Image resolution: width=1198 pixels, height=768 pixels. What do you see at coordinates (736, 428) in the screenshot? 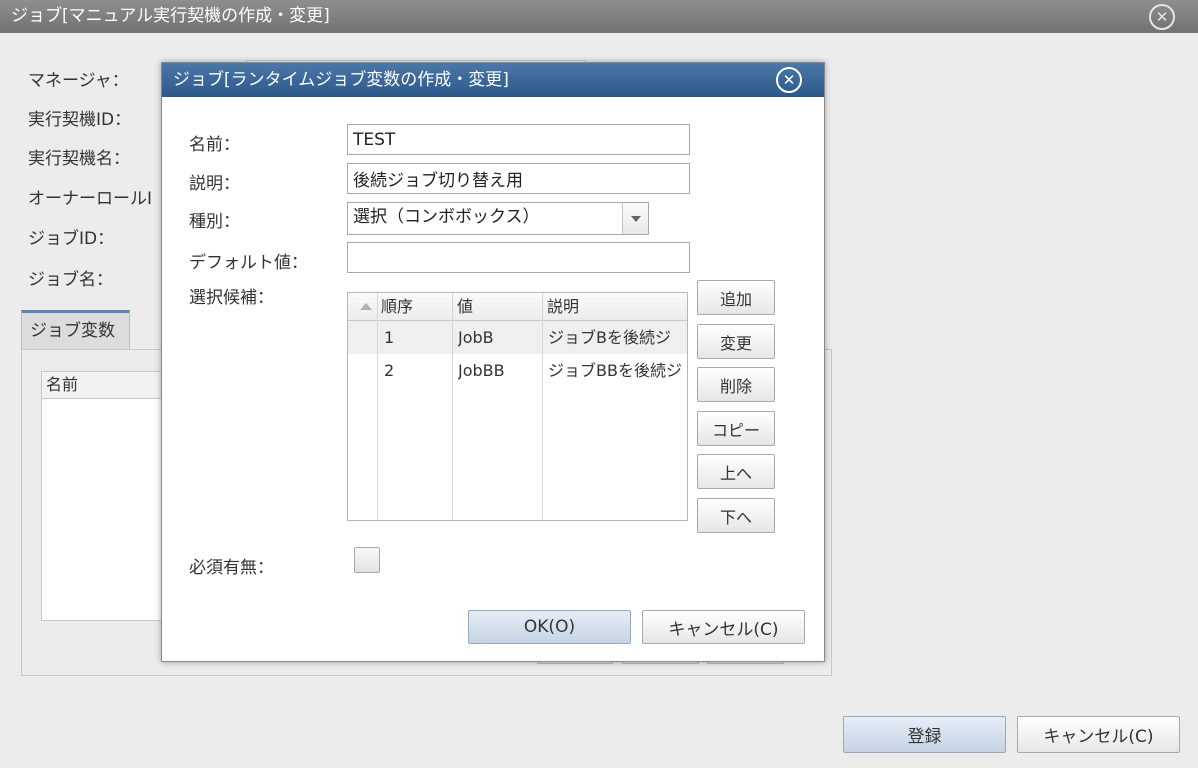
I see `copy-button: コピー` at bounding box center [736, 428].